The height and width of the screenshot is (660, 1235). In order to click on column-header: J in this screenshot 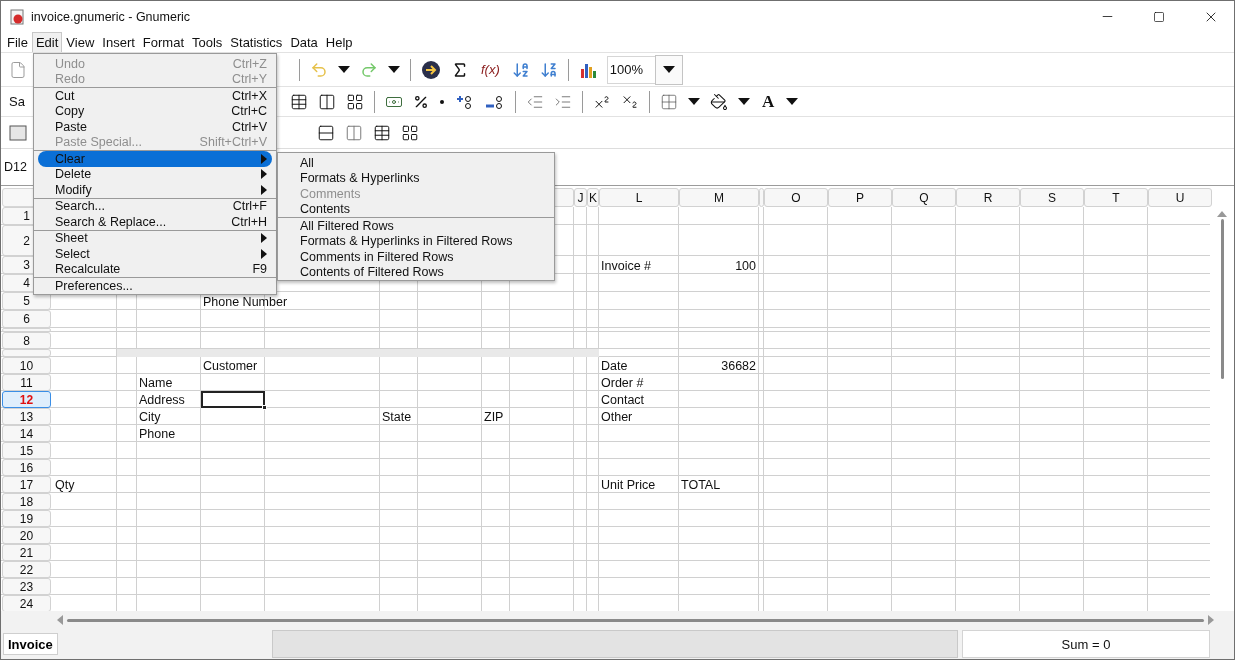, I will do `click(580, 197)`.